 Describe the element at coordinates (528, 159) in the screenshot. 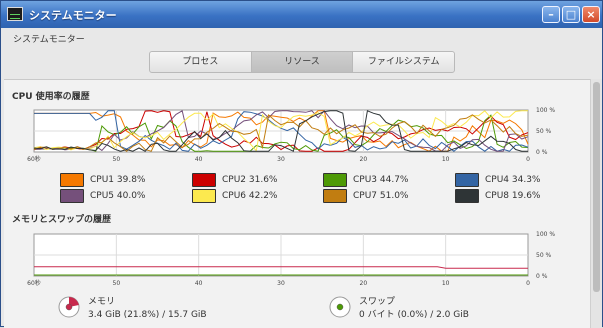

I see `cpu-x-tick-label: 0` at that location.